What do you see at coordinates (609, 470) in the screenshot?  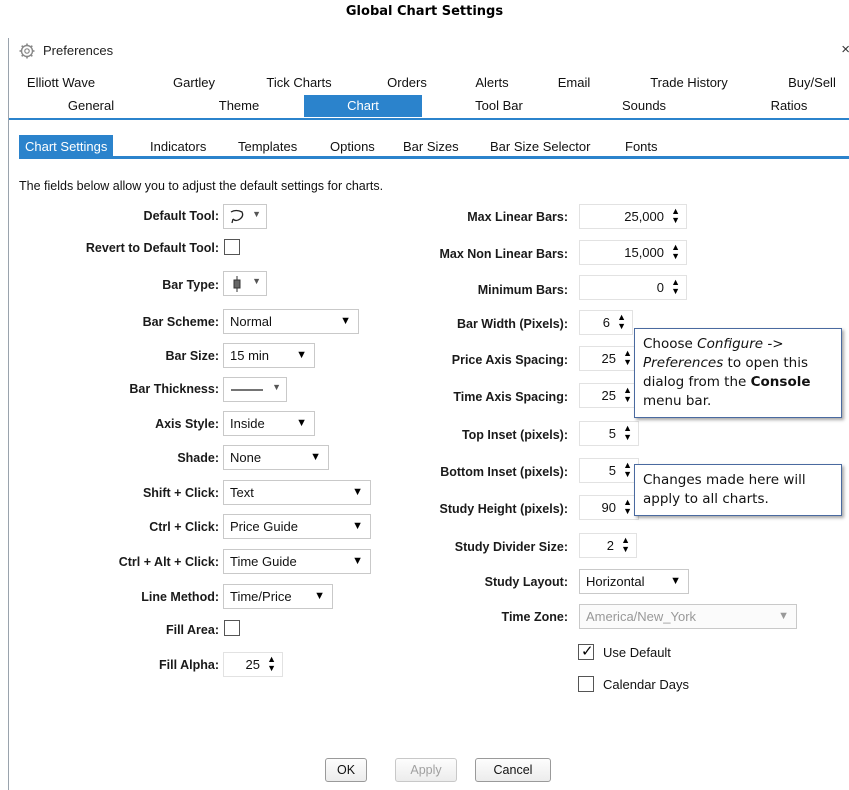 I see `bottom-inset-spinner: 5 ▲ ▼` at bounding box center [609, 470].